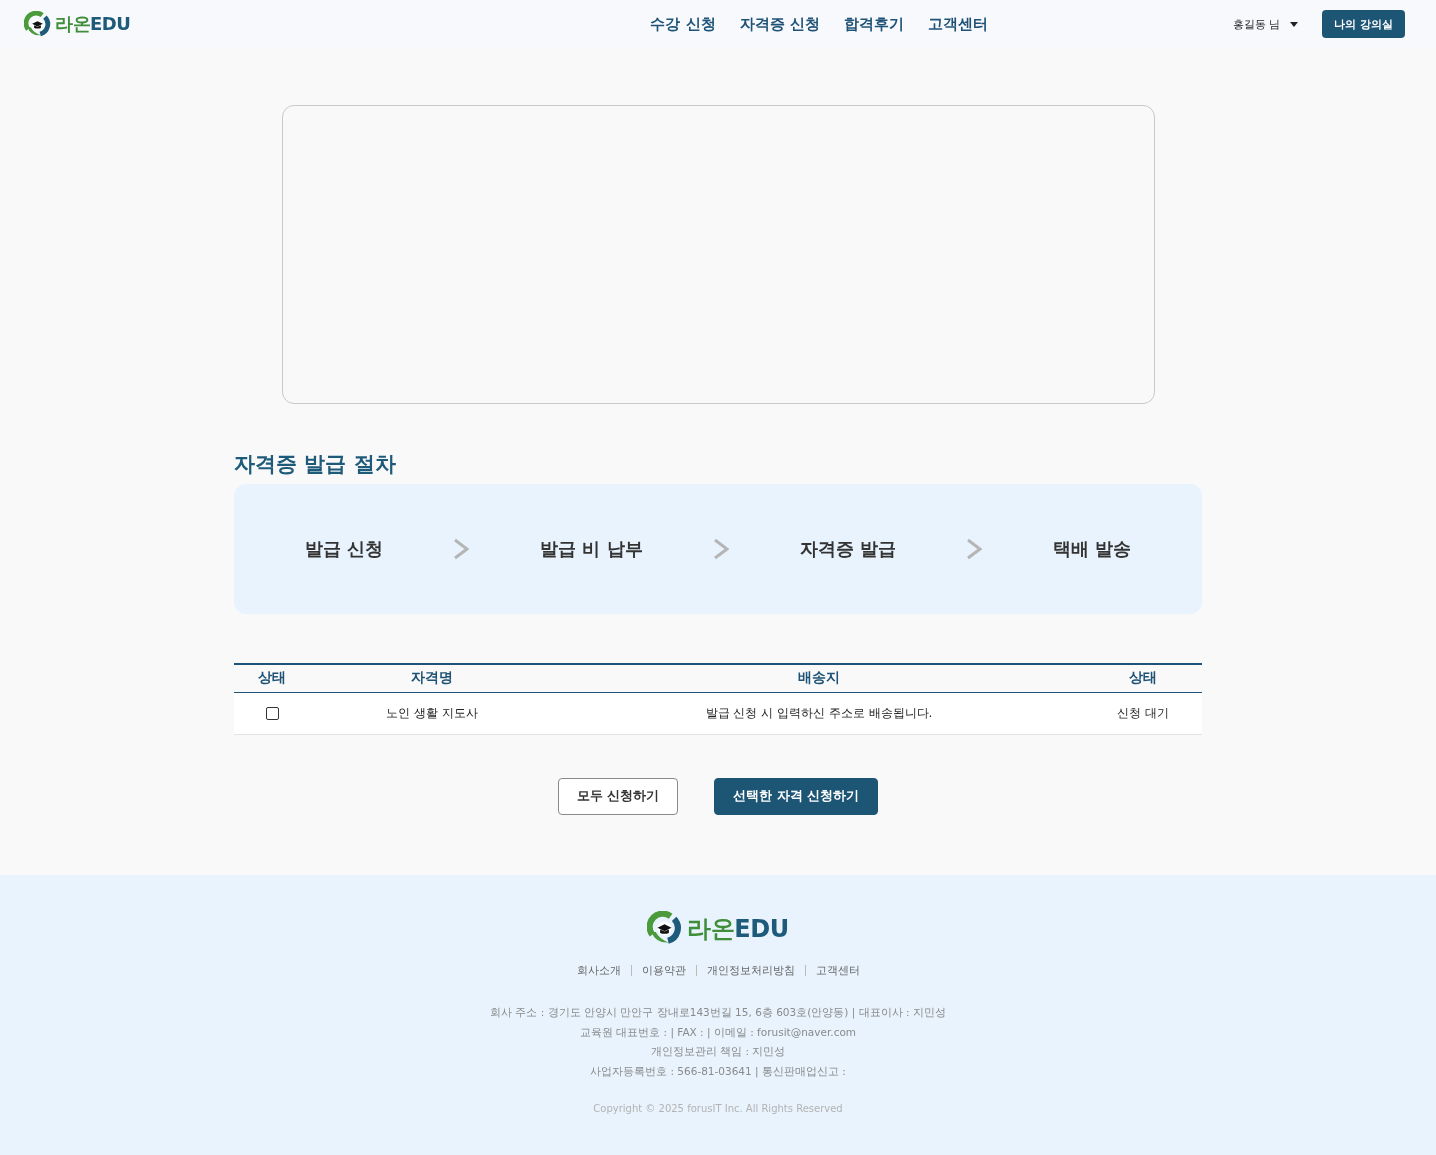 The width and height of the screenshot is (1436, 1155). Describe the element at coordinates (750, 970) in the screenshot. I see `footer-link: 개인정보처리방침` at that location.